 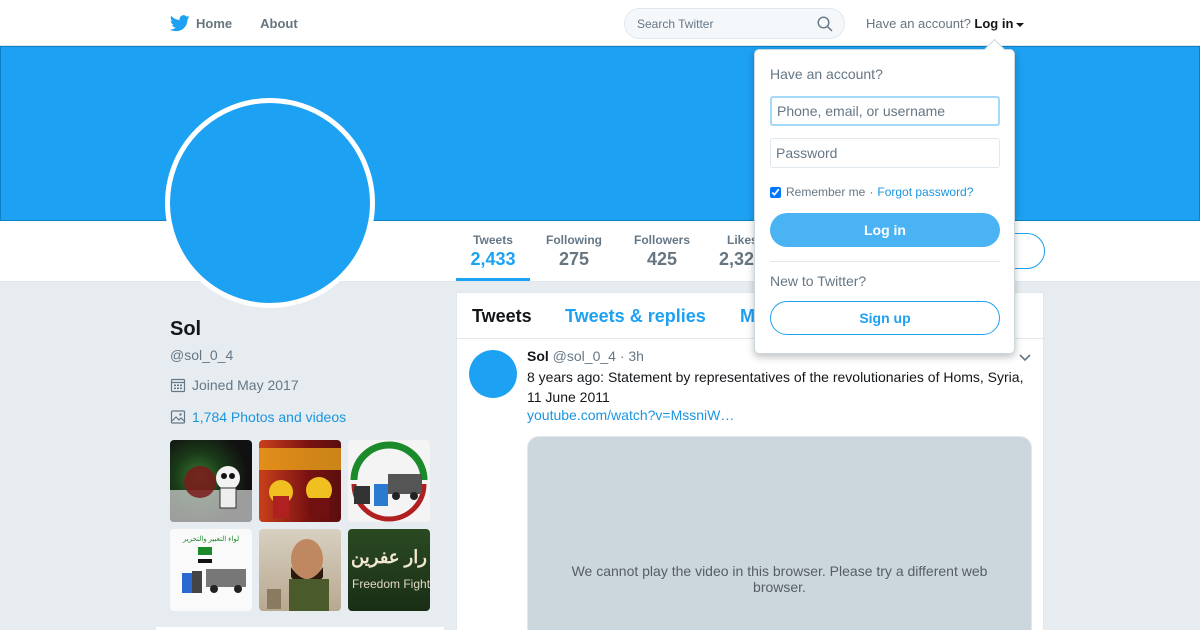 What do you see at coordinates (180, 22) in the screenshot?
I see `twitter-bird-icon` at bounding box center [180, 22].